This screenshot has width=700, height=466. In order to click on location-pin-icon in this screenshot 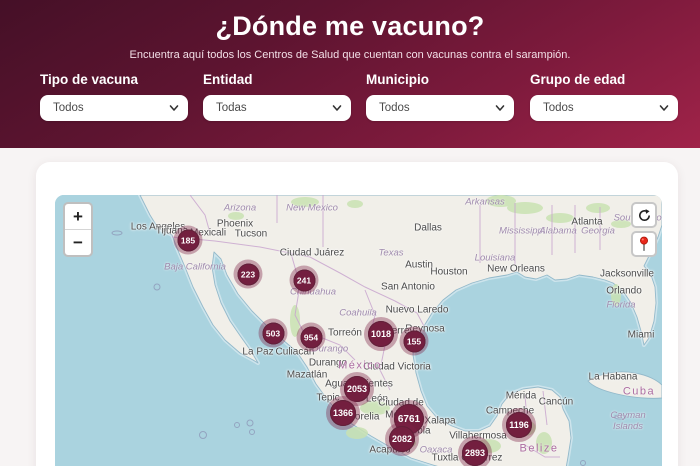, I will do `click(644, 243)`.